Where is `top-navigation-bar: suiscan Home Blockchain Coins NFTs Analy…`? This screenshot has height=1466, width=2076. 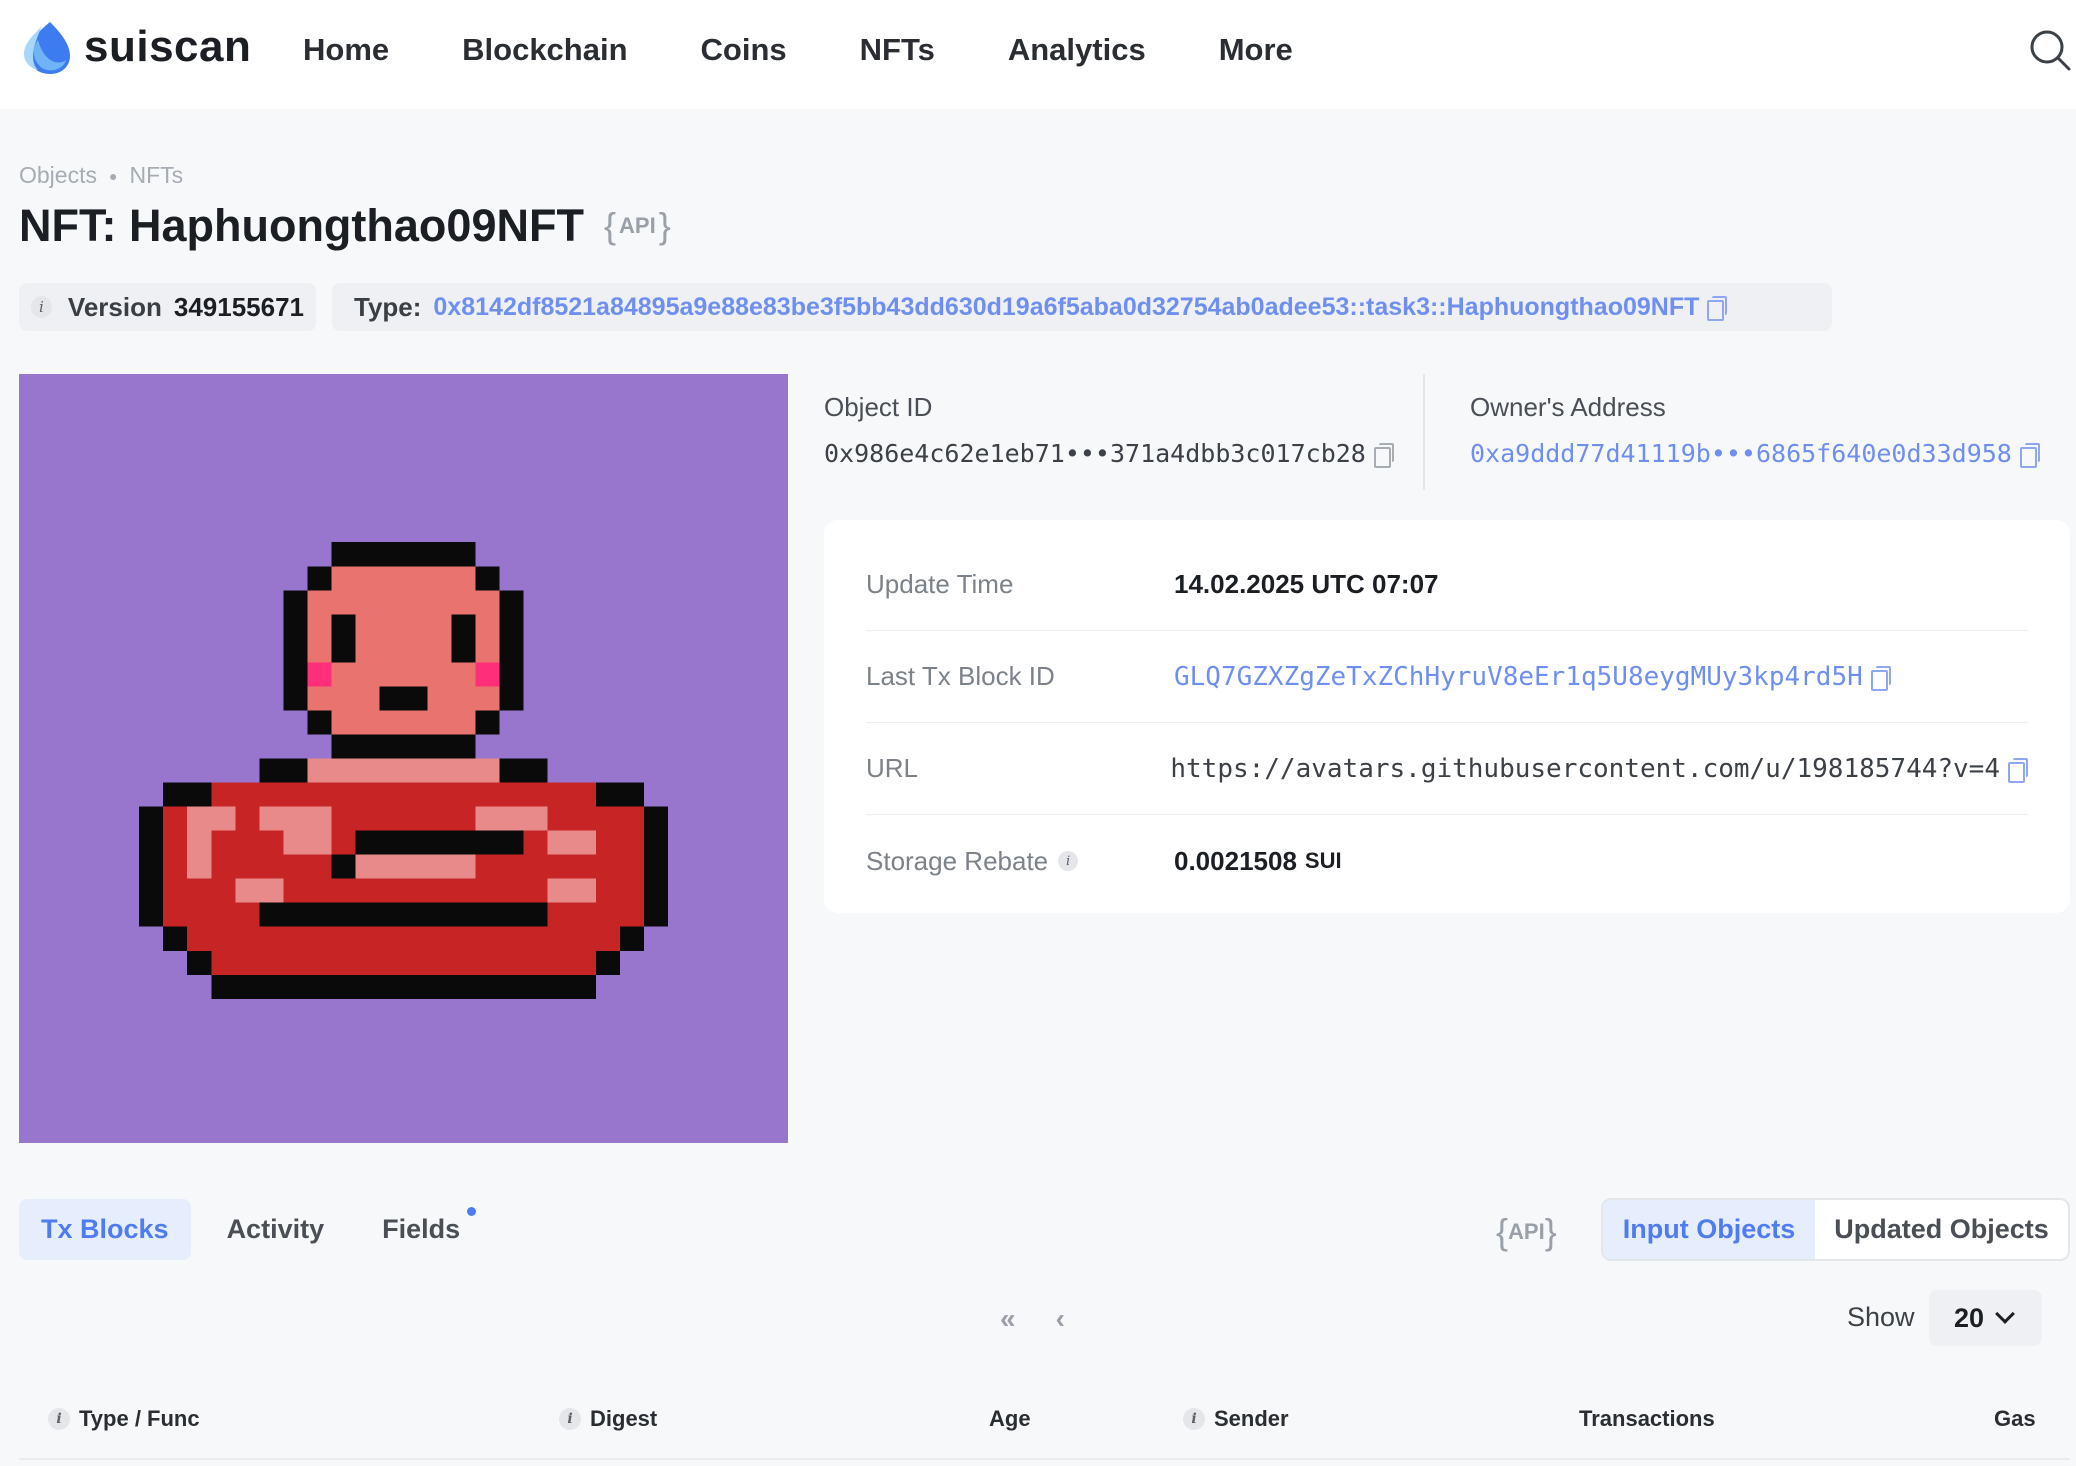
top-navigation-bar: suiscan Home Blockchain Coins NFTs Analy… is located at coordinates (1038, 54).